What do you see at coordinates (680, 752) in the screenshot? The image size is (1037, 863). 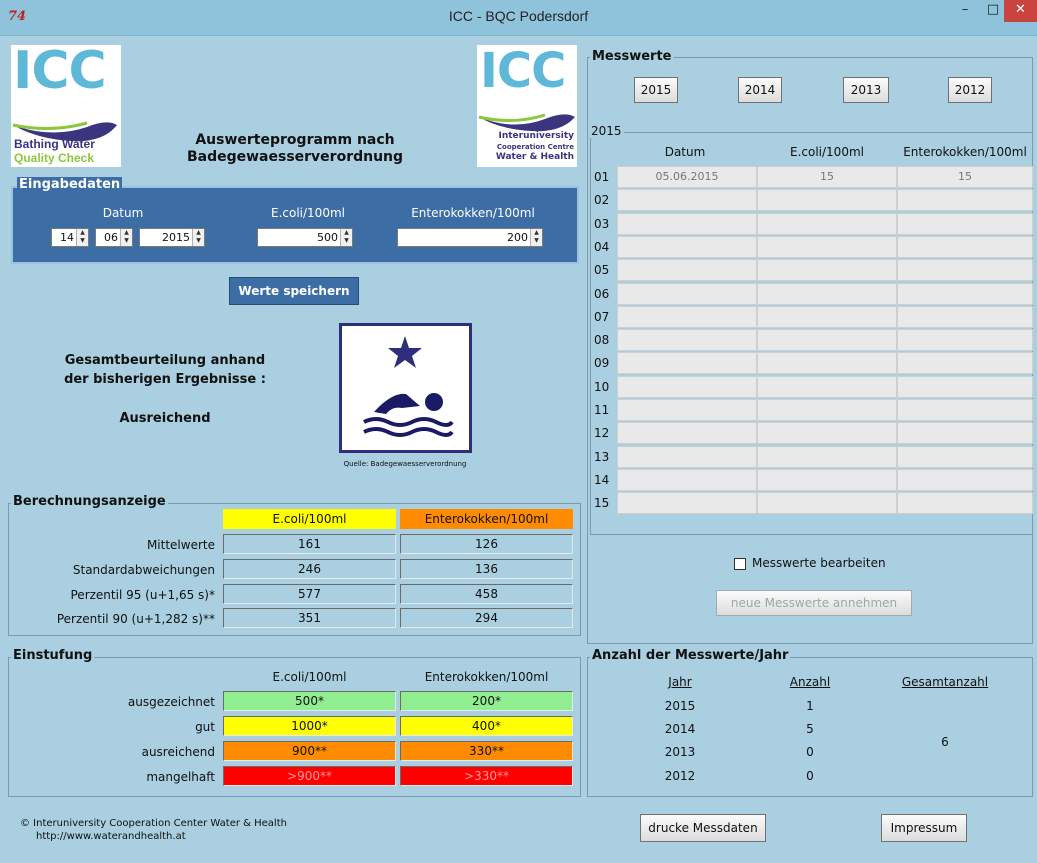 I see `count-year: 2013` at bounding box center [680, 752].